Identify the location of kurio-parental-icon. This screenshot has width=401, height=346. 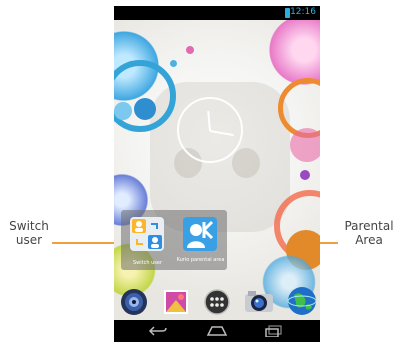
(200, 234).